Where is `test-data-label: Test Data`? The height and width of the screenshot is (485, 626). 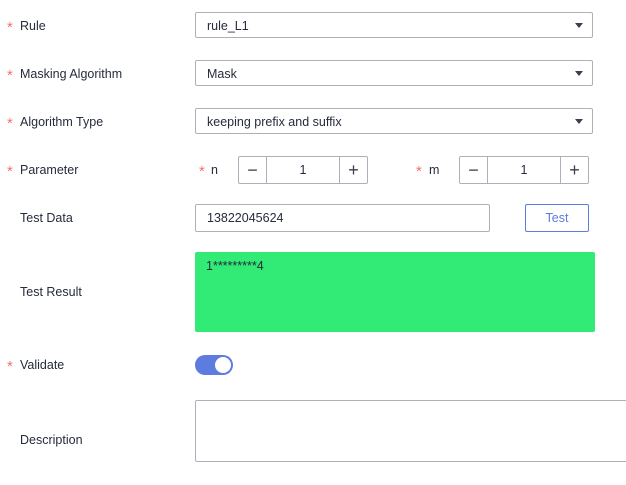 test-data-label: Test Data is located at coordinates (46, 218).